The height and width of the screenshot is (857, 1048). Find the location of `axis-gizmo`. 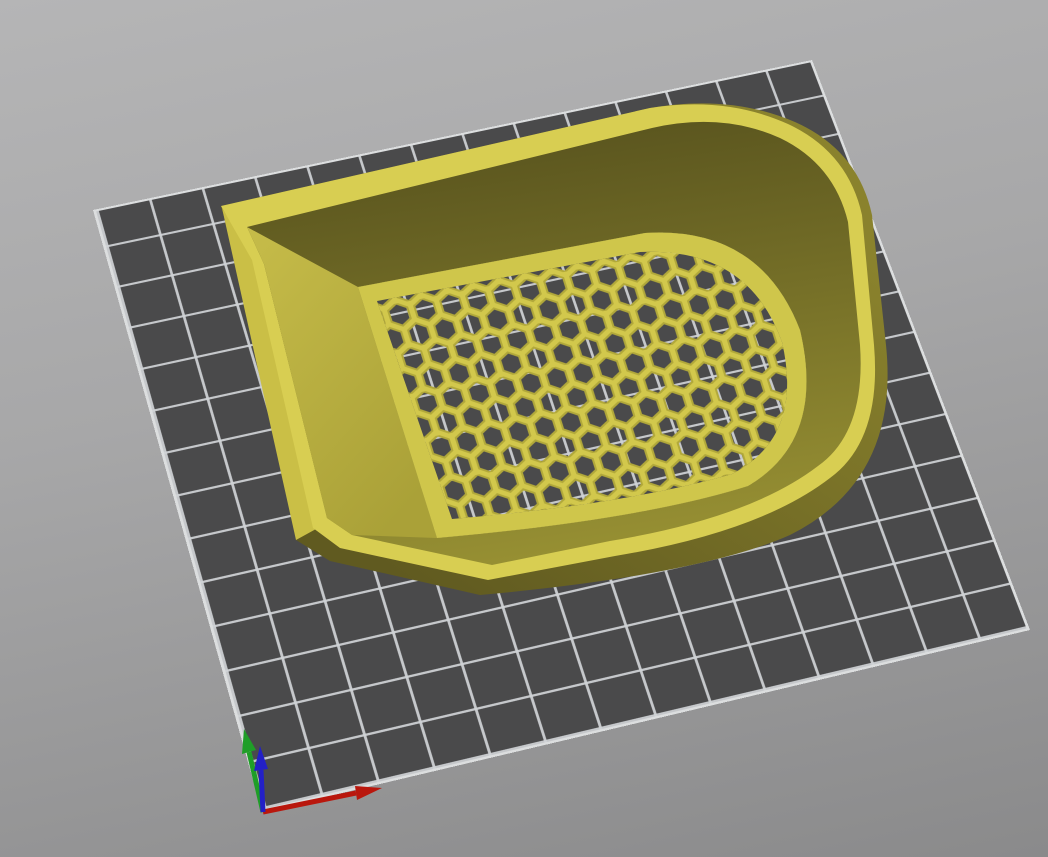

axis-gizmo is located at coordinates (312, 772).